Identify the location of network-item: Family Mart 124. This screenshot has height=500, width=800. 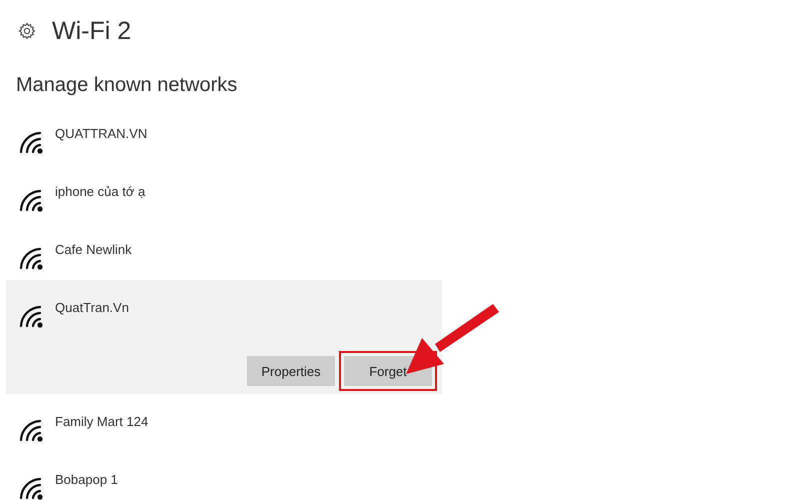
(224, 423).